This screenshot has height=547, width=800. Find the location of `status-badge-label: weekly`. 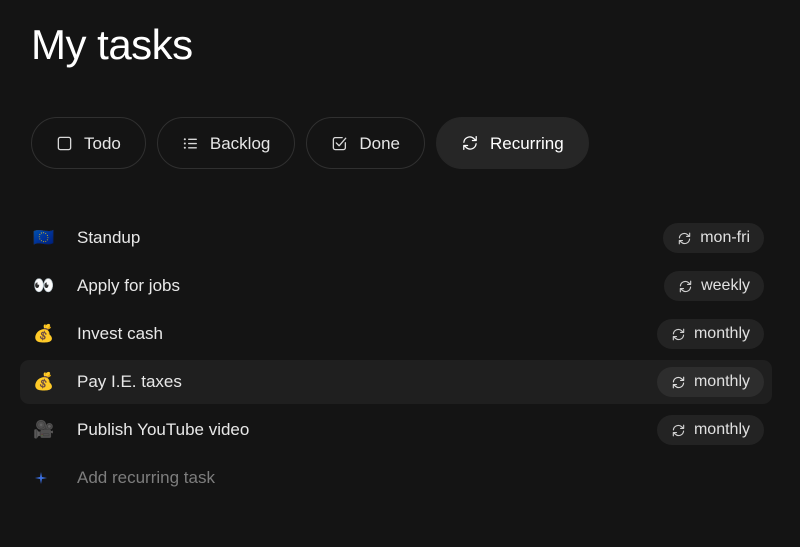

status-badge-label: weekly is located at coordinates (725, 285).